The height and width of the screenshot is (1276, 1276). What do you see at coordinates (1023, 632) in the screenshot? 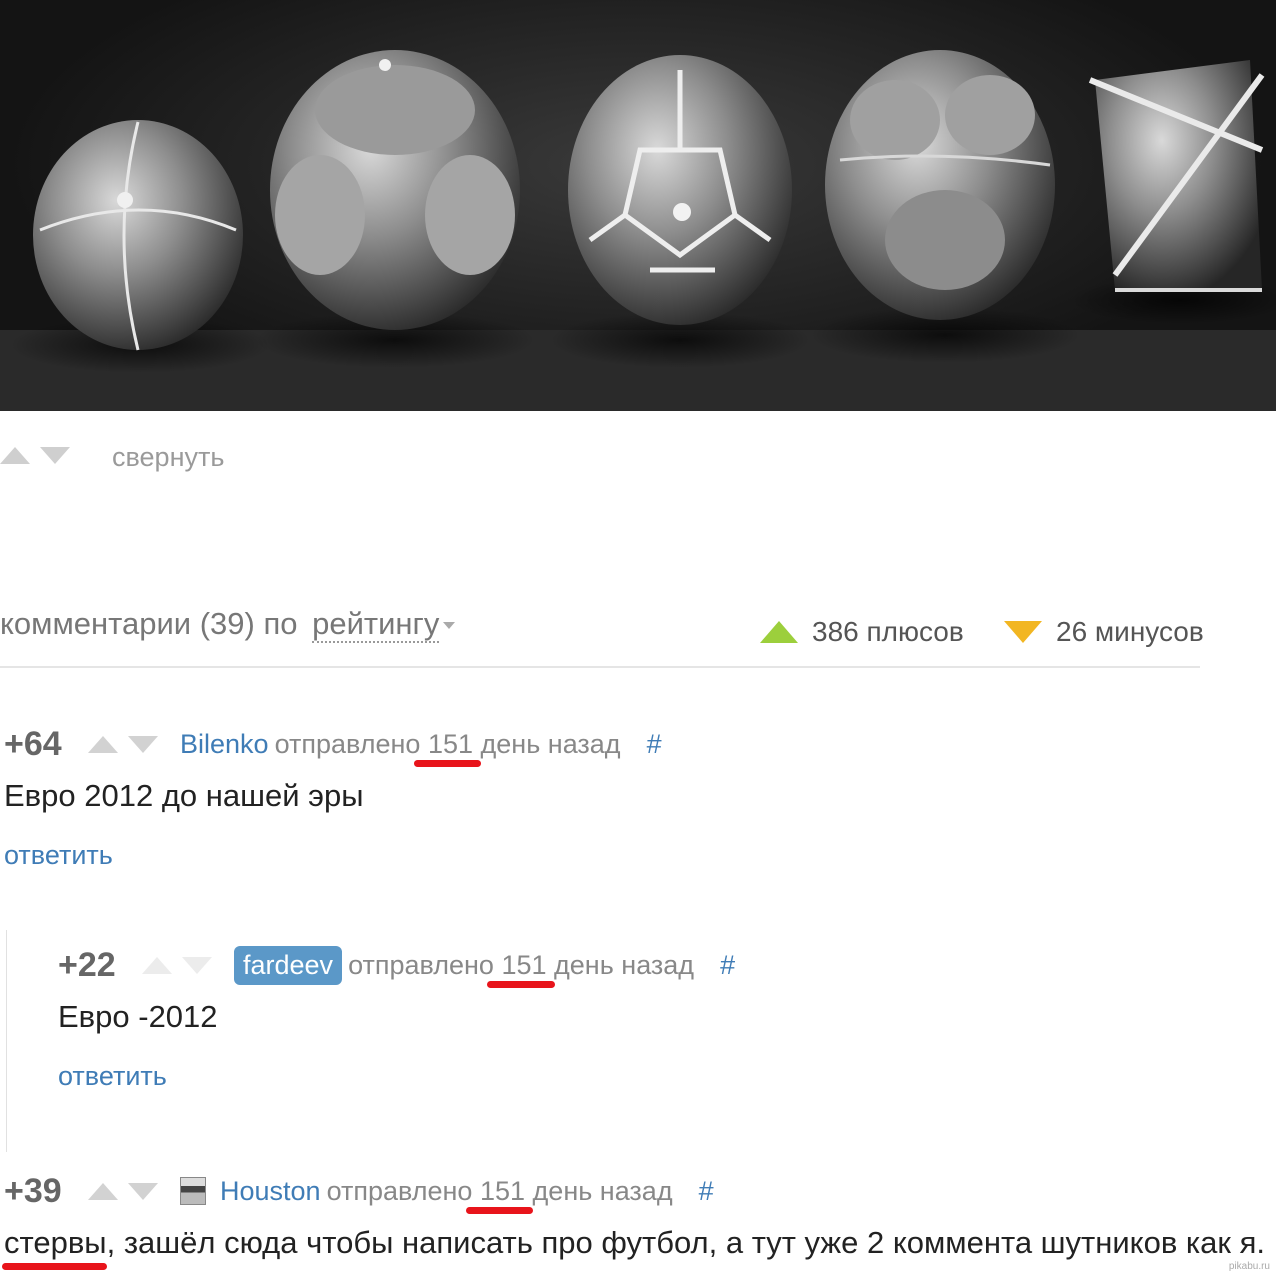
I see `minus-triangle-icon` at bounding box center [1023, 632].